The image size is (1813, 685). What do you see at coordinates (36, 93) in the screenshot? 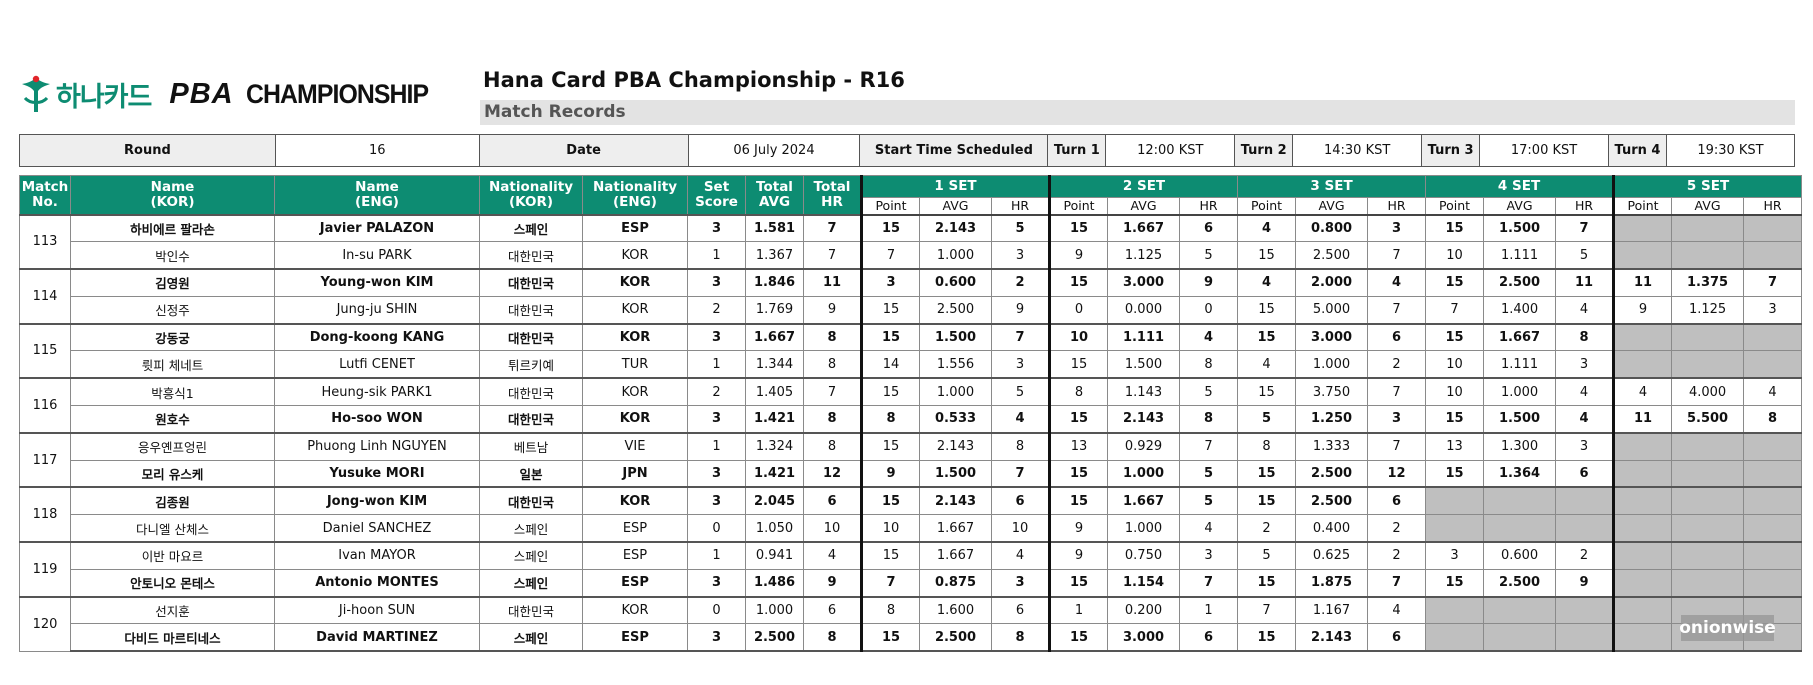
I see `hana-logo-icon` at bounding box center [36, 93].